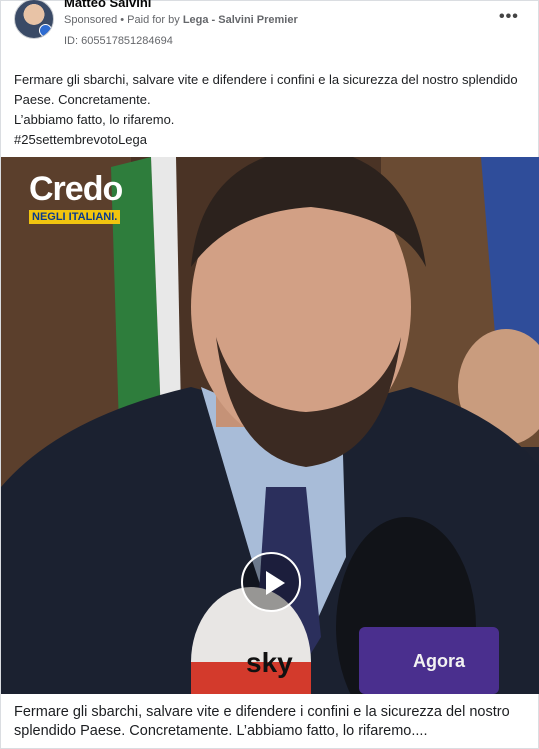  What do you see at coordinates (107, 5) in the screenshot?
I see `page-name: Matteo Salvini` at bounding box center [107, 5].